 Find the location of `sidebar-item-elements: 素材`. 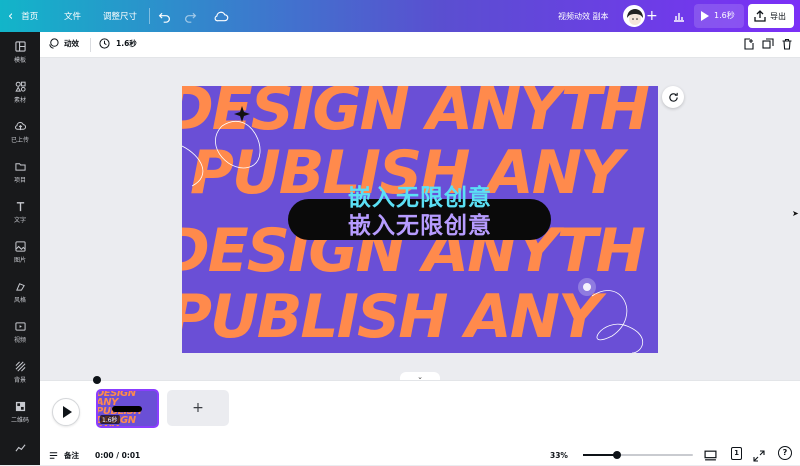

sidebar-item-elements: 素材 is located at coordinates (20, 92).